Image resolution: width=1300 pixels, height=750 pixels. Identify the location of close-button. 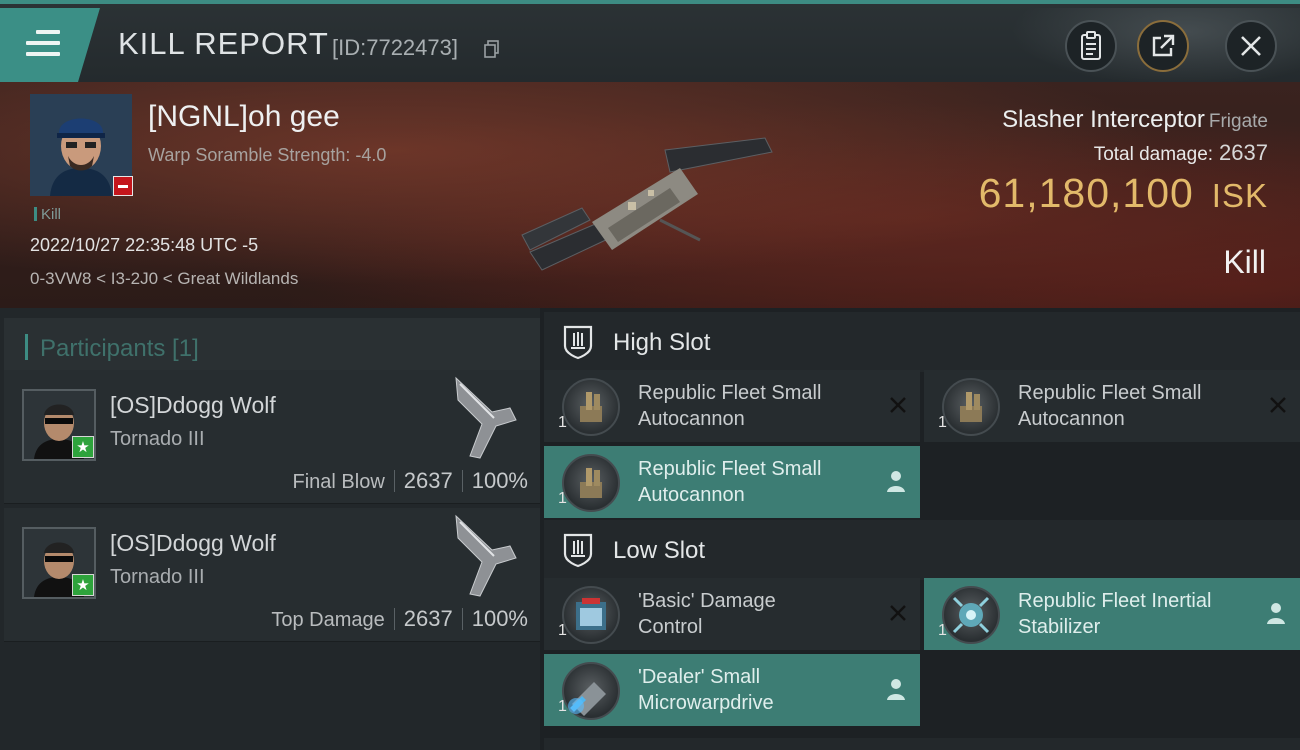
(1251, 46).